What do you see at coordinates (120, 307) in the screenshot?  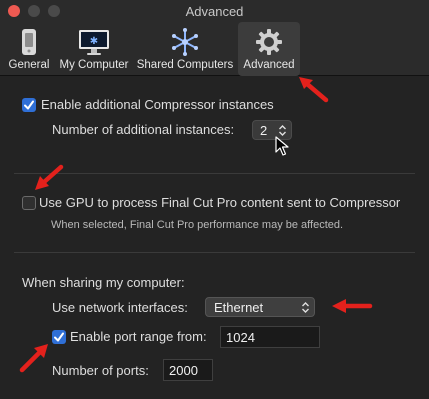 I see `network-interfaces-label: Use network interfaces:` at bounding box center [120, 307].